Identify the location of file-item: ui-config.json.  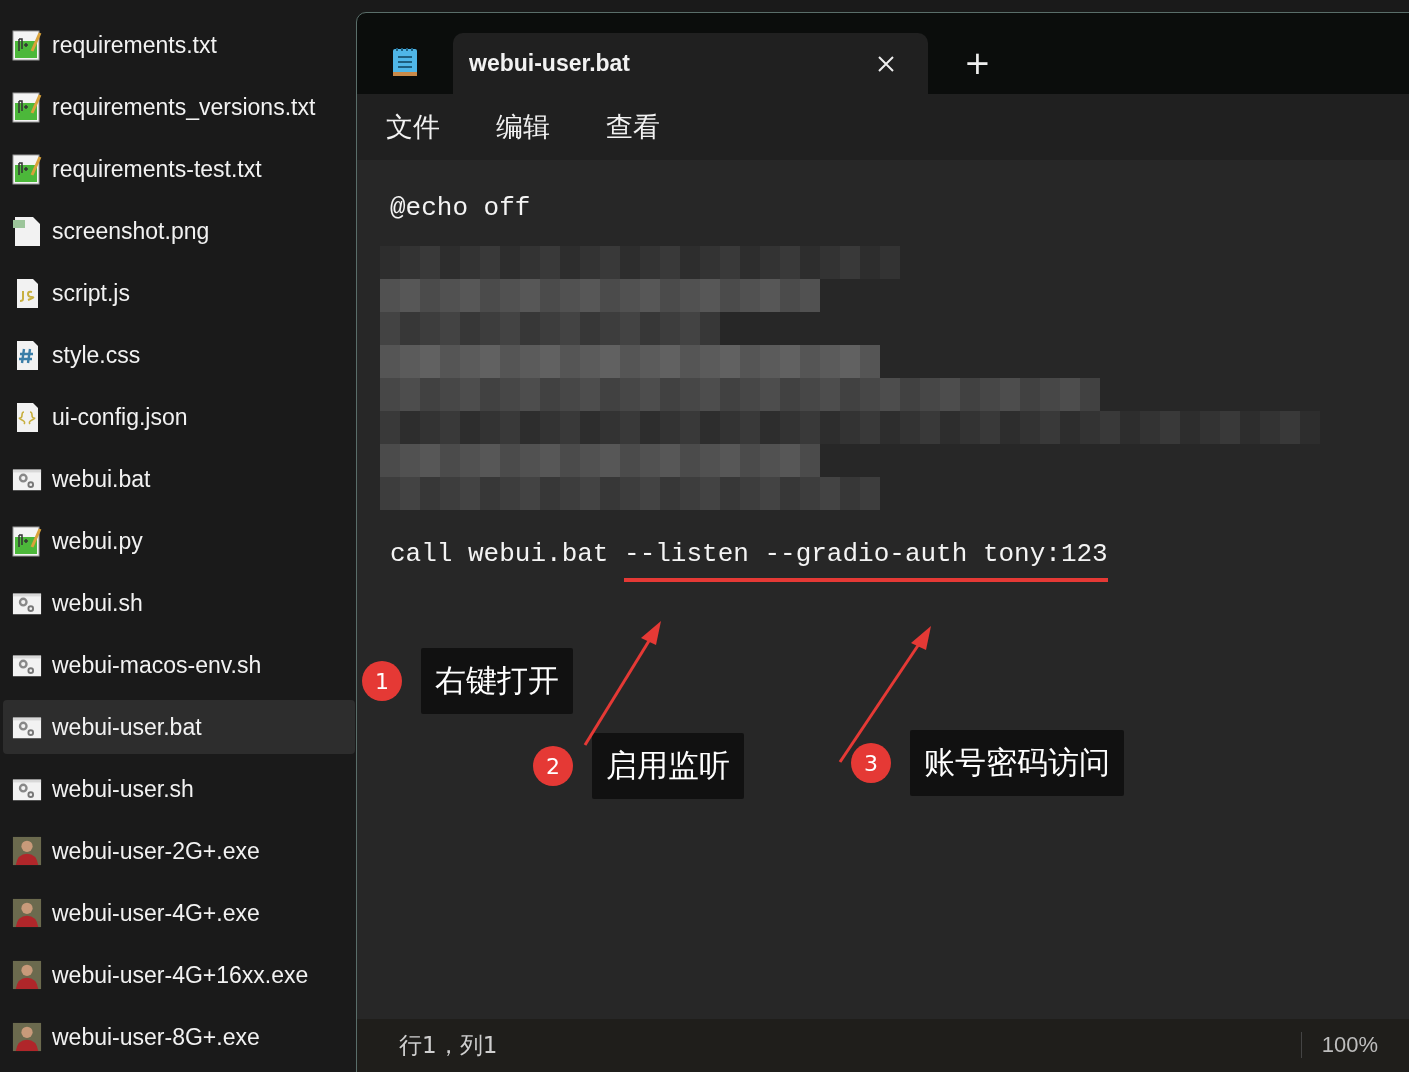
(179, 417).